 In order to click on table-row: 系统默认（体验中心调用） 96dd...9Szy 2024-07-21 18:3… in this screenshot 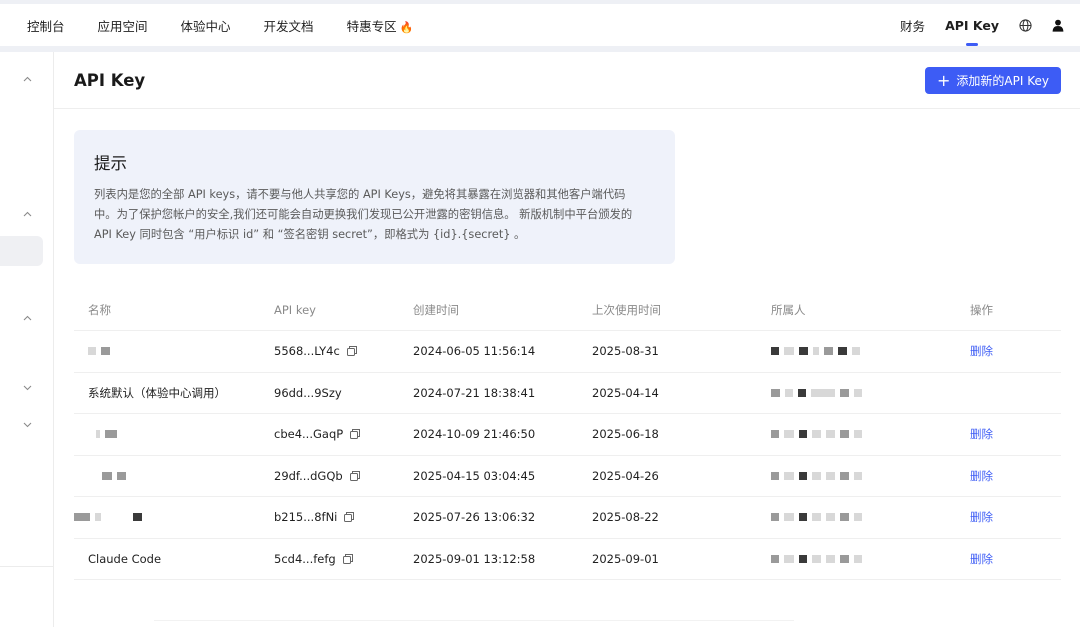, I will do `click(567, 393)`.